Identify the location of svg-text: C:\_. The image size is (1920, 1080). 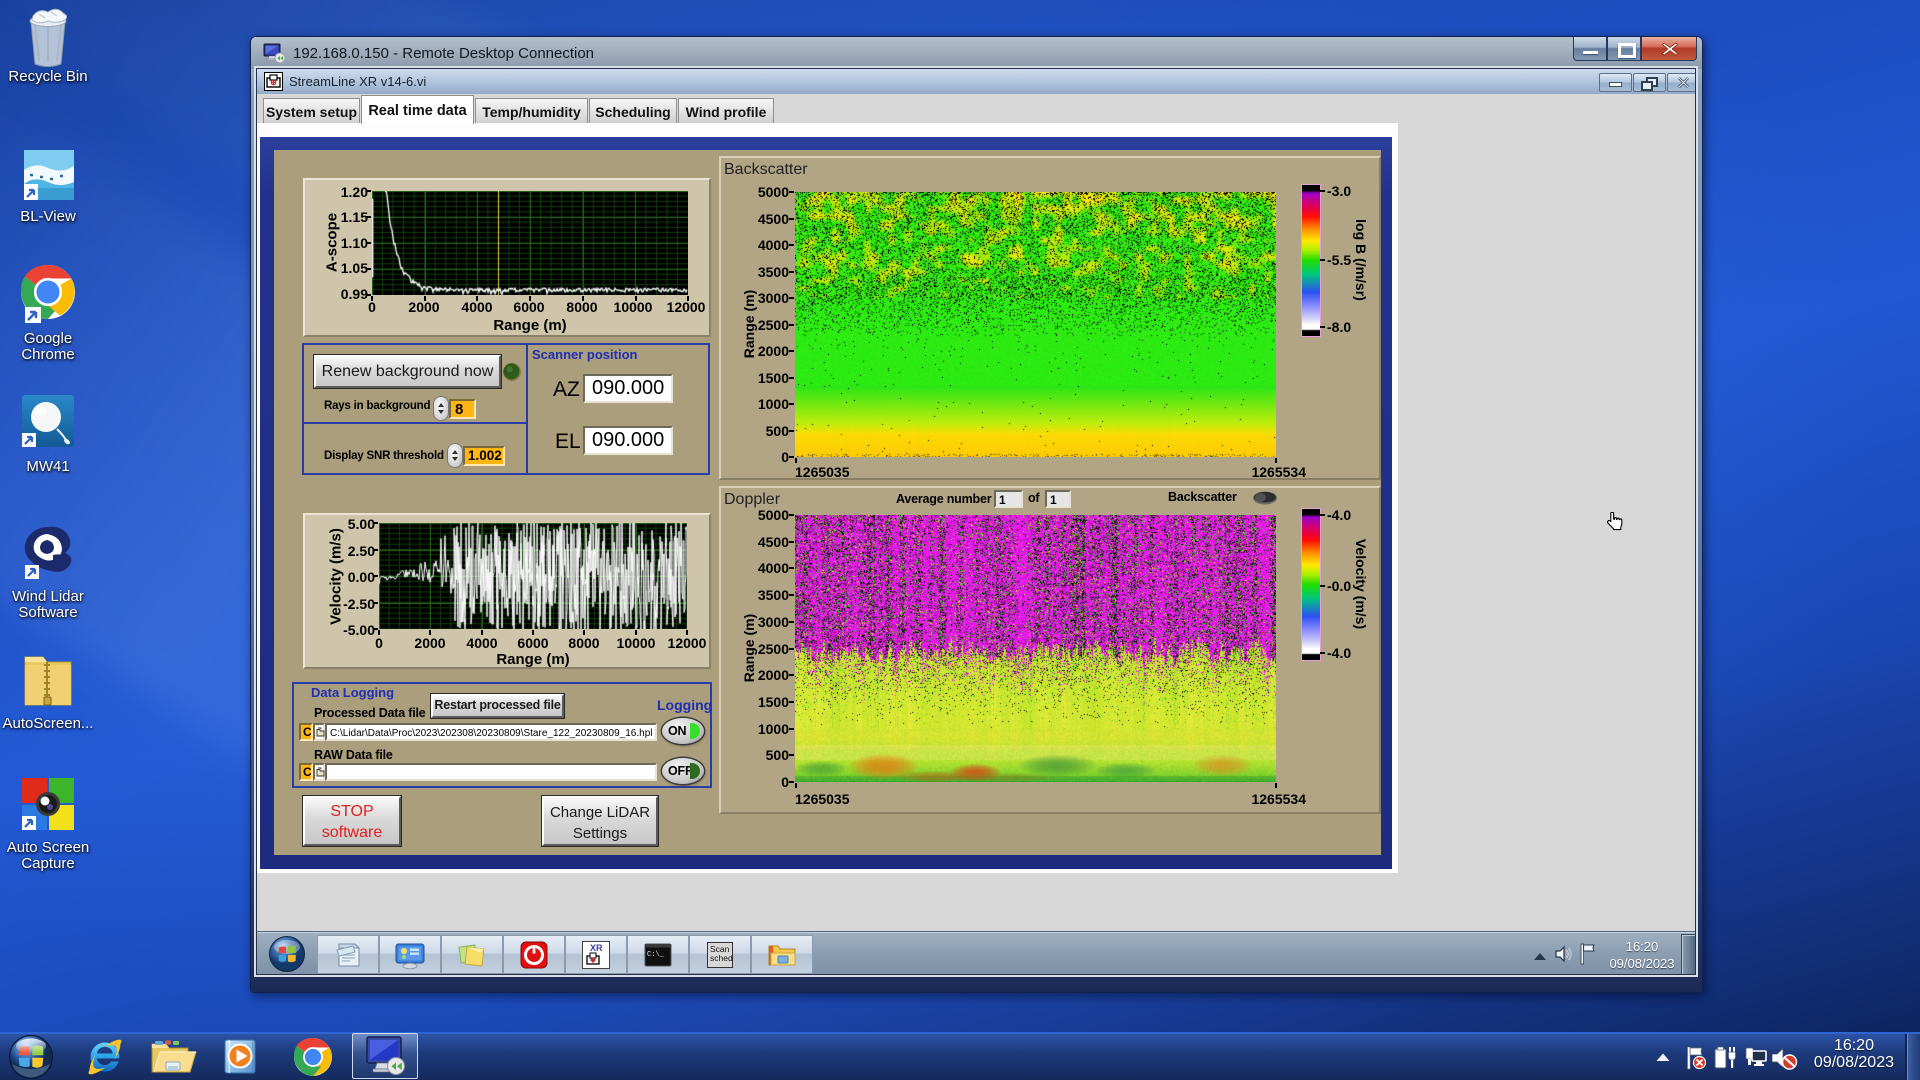
(656, 955).